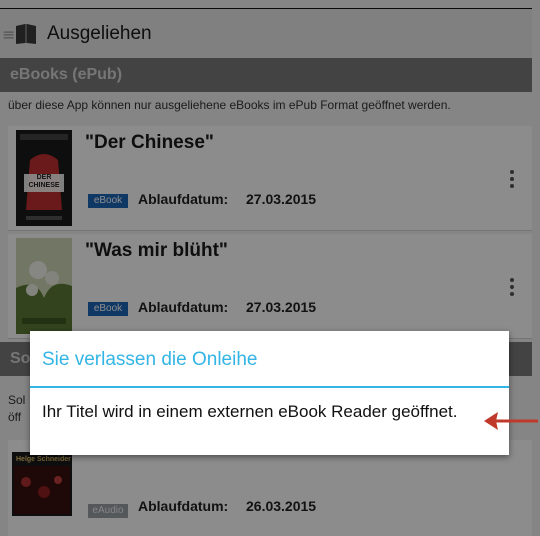 Image resolution: width=540 pixels, height=536 pixels. I want to click on dialog-title: Sie verlassen die Onleihe, so click(150, 359).